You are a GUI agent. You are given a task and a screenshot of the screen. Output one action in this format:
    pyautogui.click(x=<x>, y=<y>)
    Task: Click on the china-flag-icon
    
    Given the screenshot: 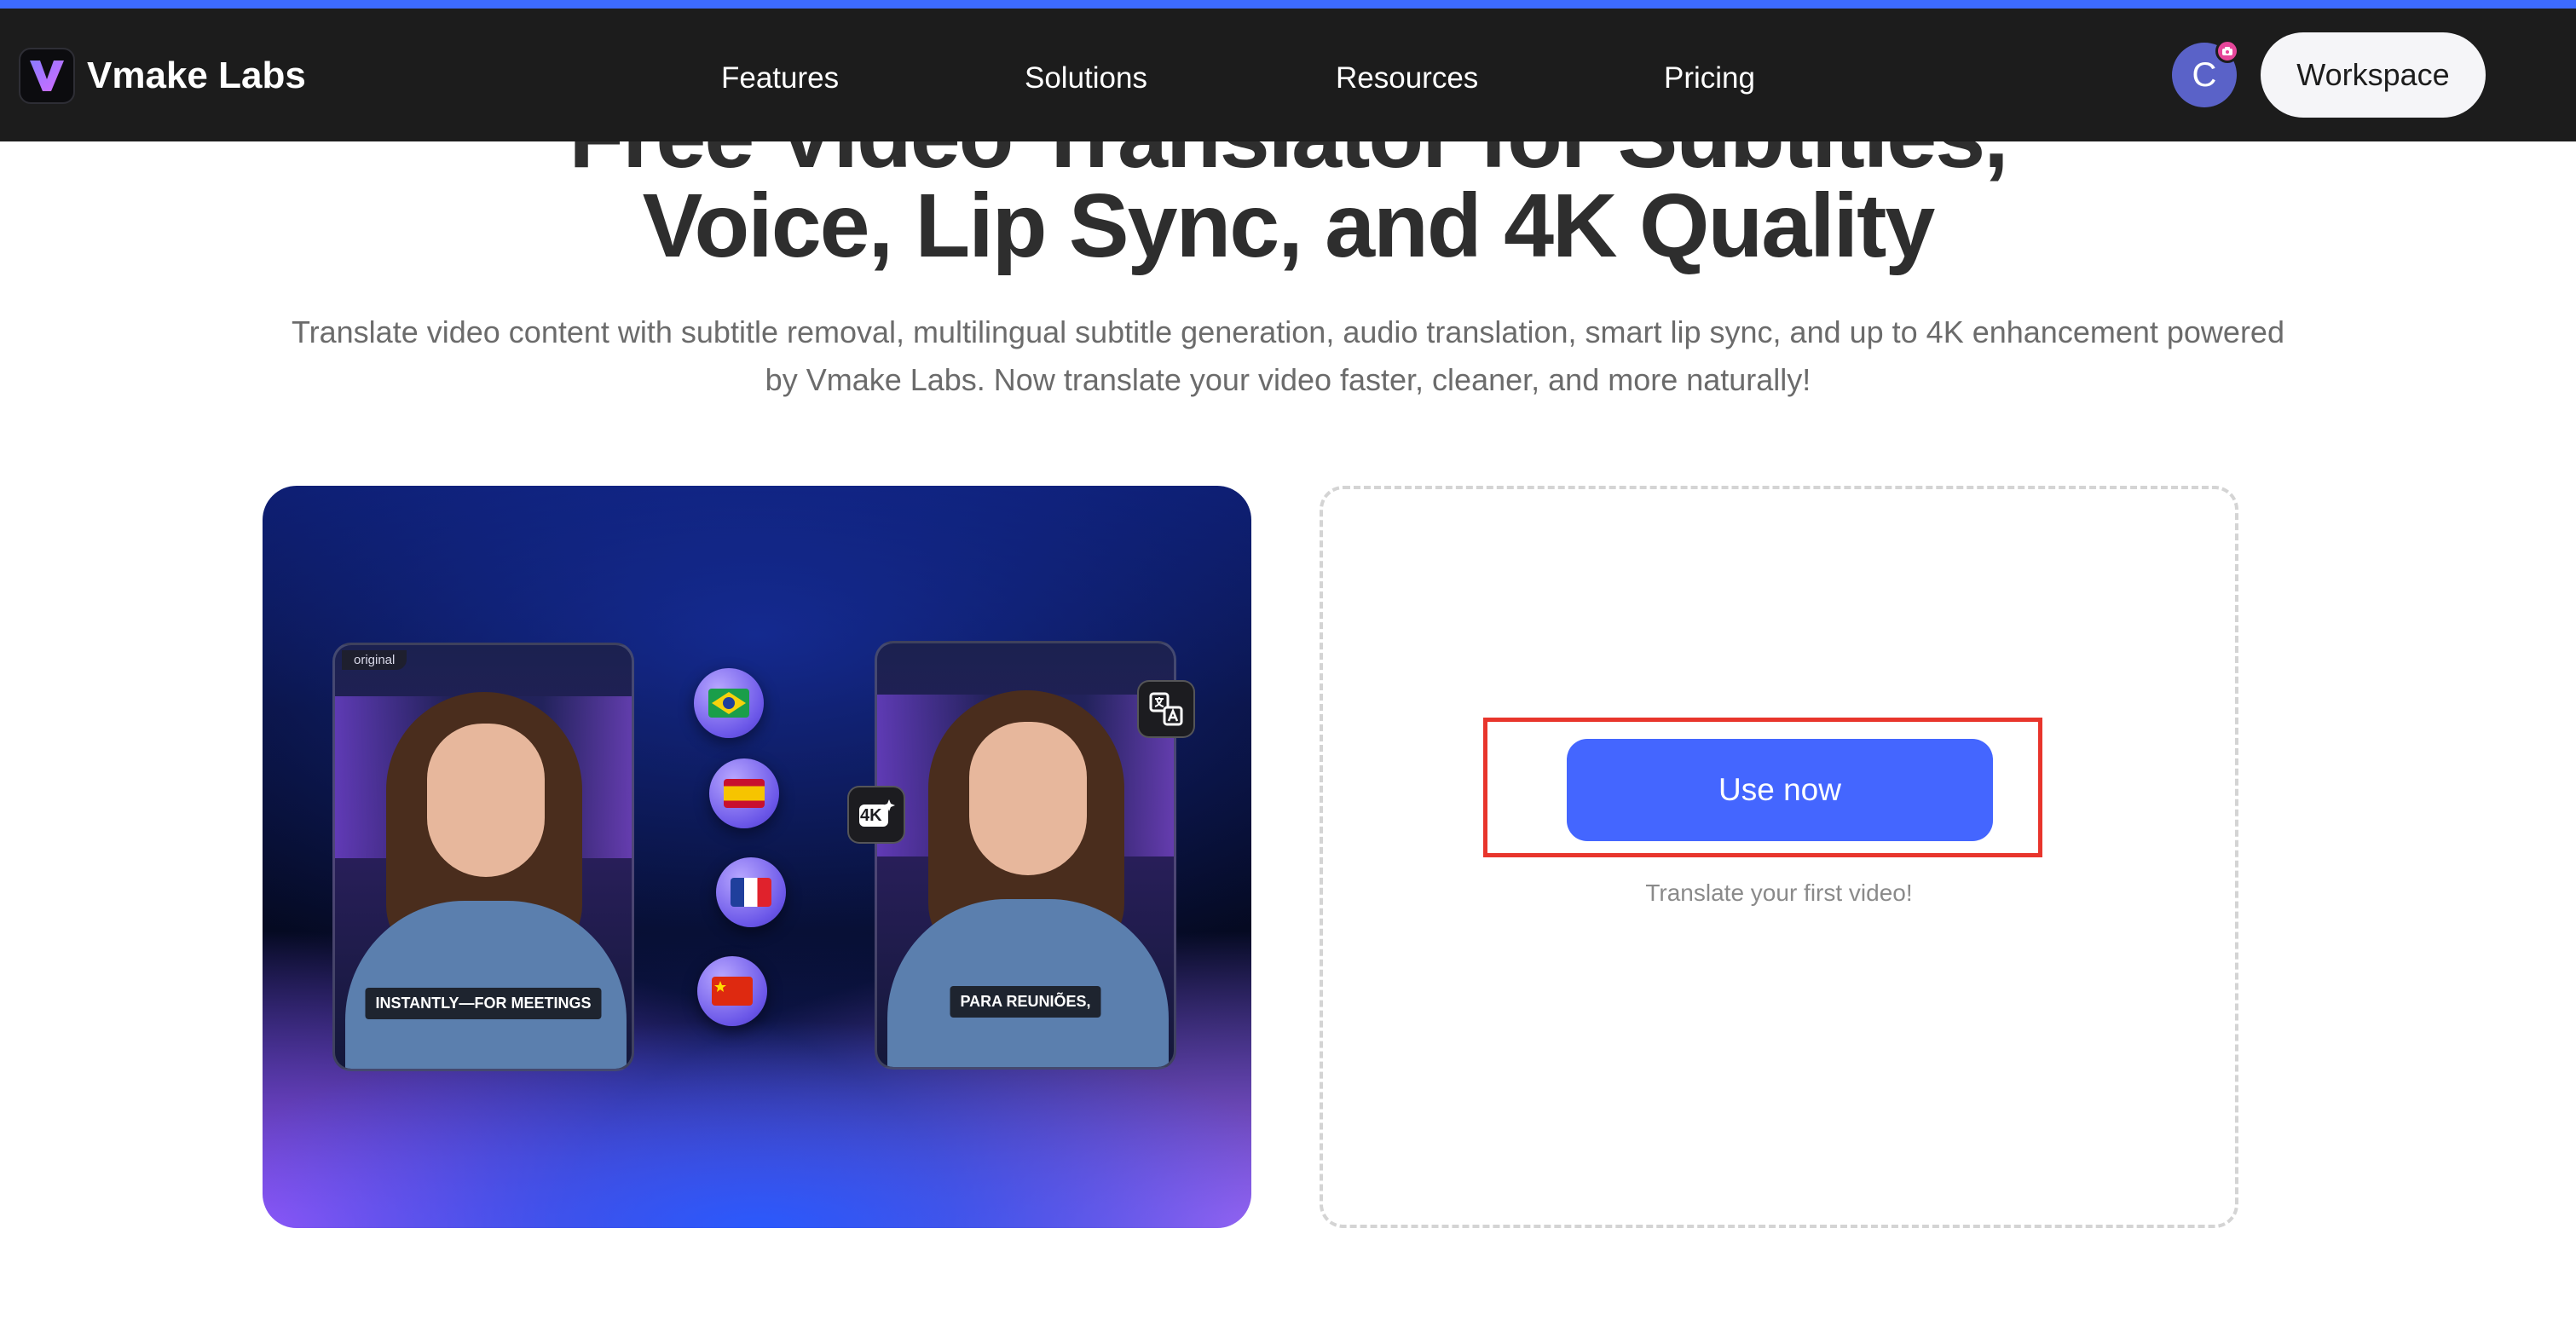 What is the action you would take?
    pyautogui.click(x=732, y=991)
    